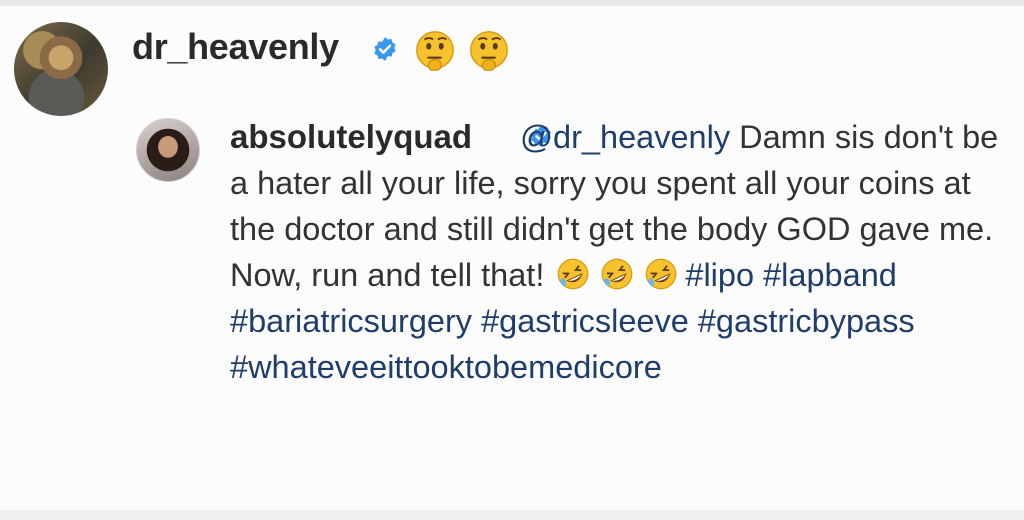 The height and width of the screenshot is (520, 1024). Describe the element at coordinates (512, 3) in the screenshot. I see `top-divider` at that location.